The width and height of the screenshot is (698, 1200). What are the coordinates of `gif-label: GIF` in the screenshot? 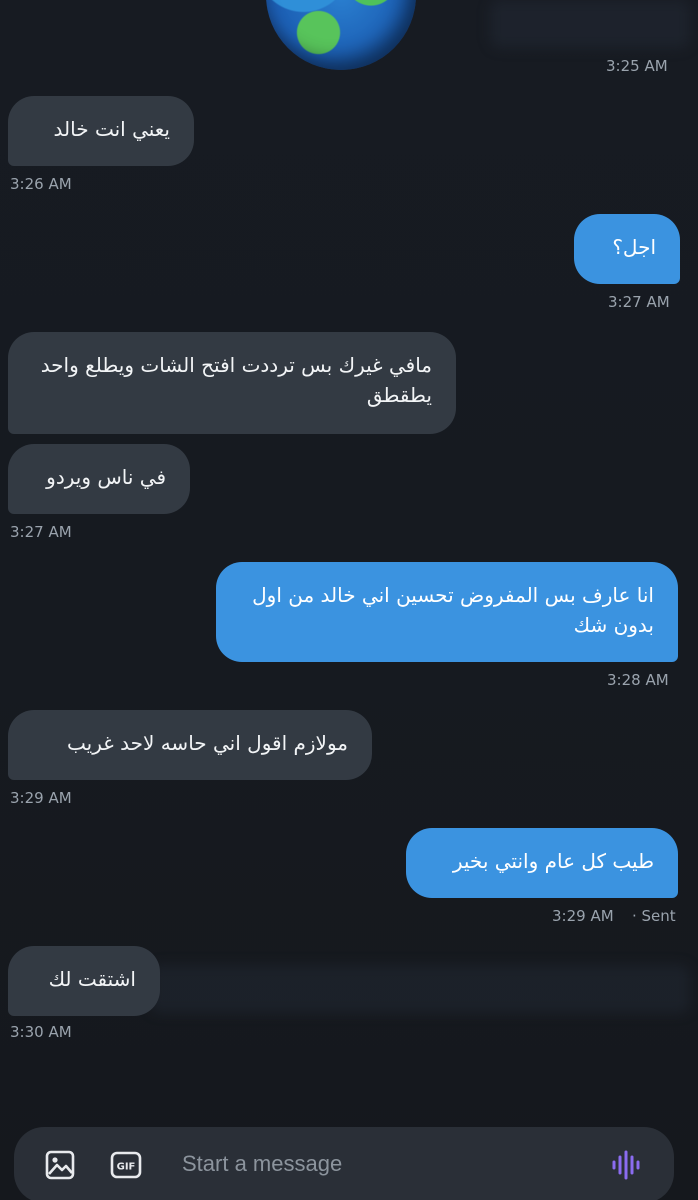 It's located at (126, 1167).